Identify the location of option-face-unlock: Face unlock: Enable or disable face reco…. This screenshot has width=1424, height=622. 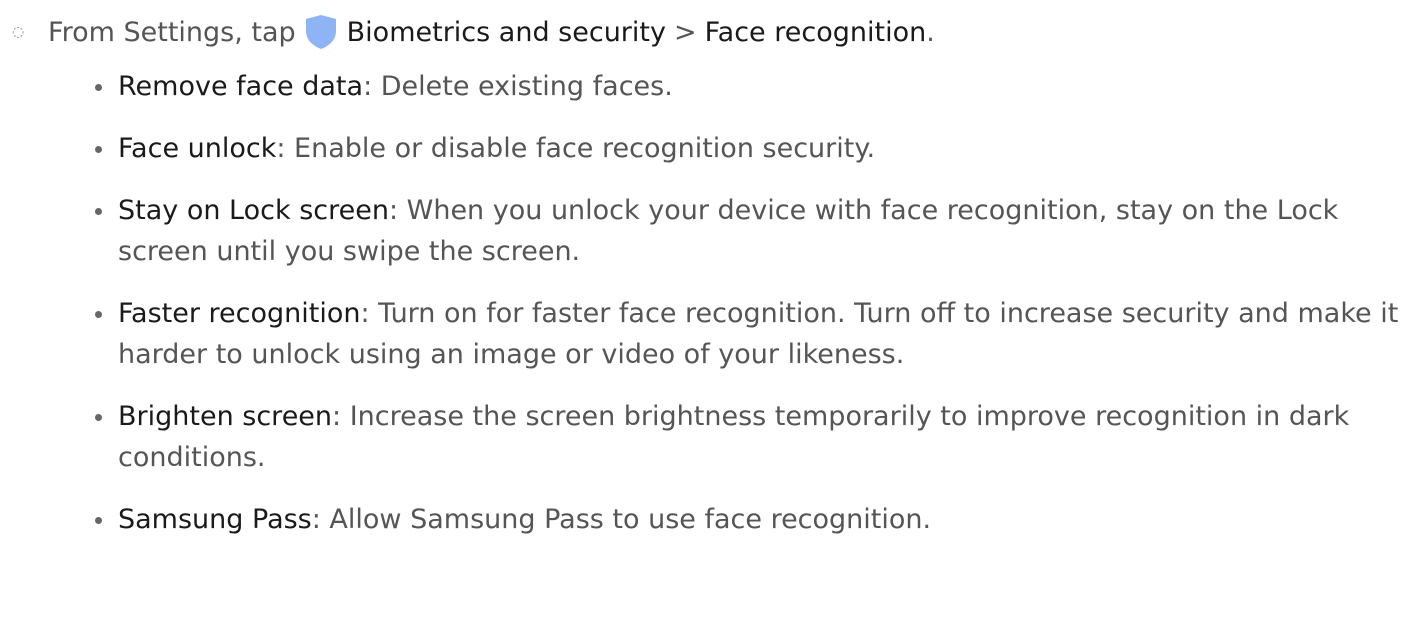
(750, 148).